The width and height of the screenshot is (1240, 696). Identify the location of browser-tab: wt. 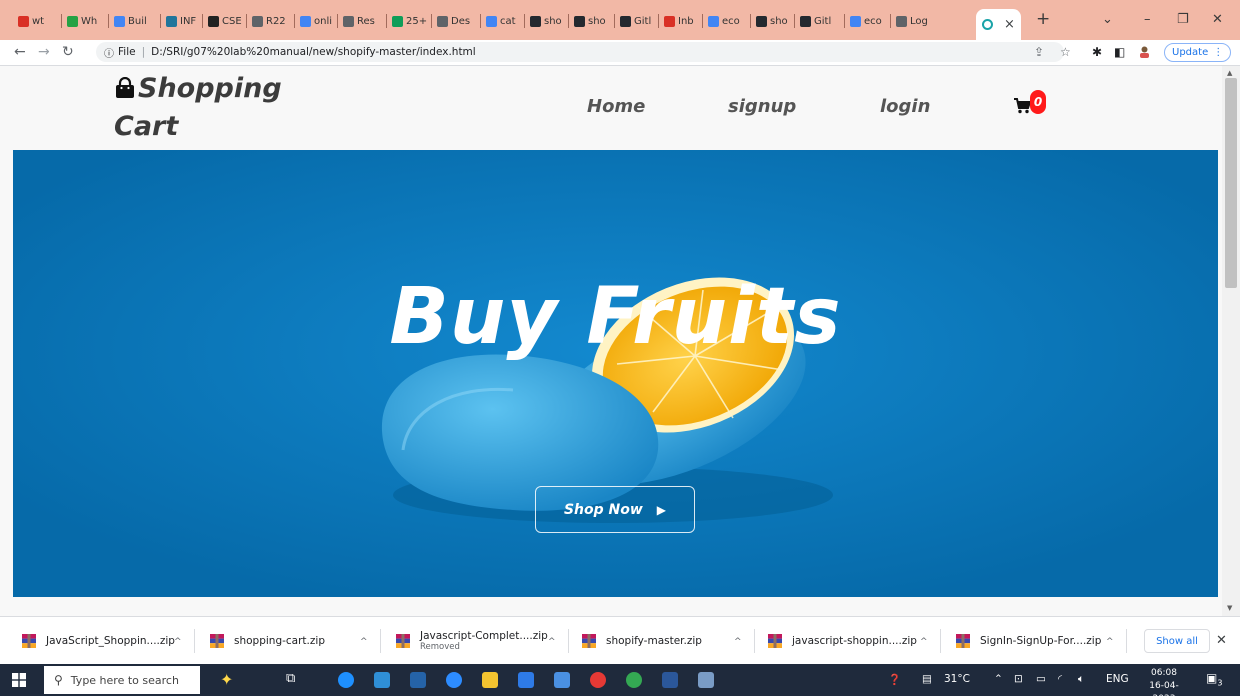
(31, 21).